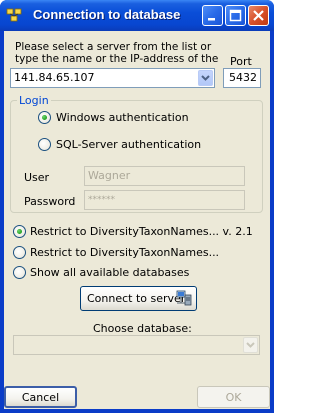 This screenshot has height=413, width=320. Describe the element at coordinates (122, 117) in the screenshot. I see `windows-auth-label: Windows authentication` at that location.